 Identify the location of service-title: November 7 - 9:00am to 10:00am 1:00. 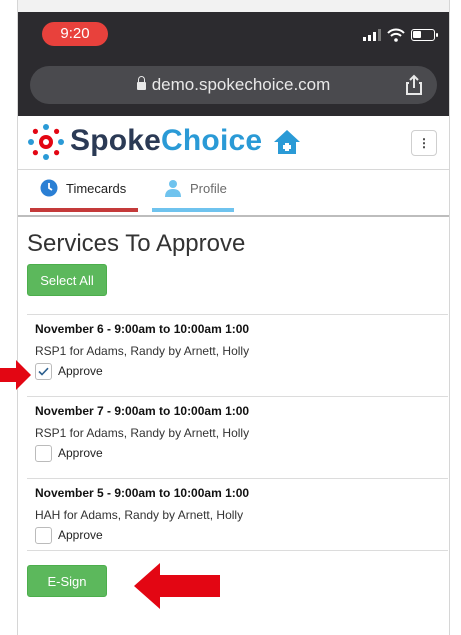
(142, 411).